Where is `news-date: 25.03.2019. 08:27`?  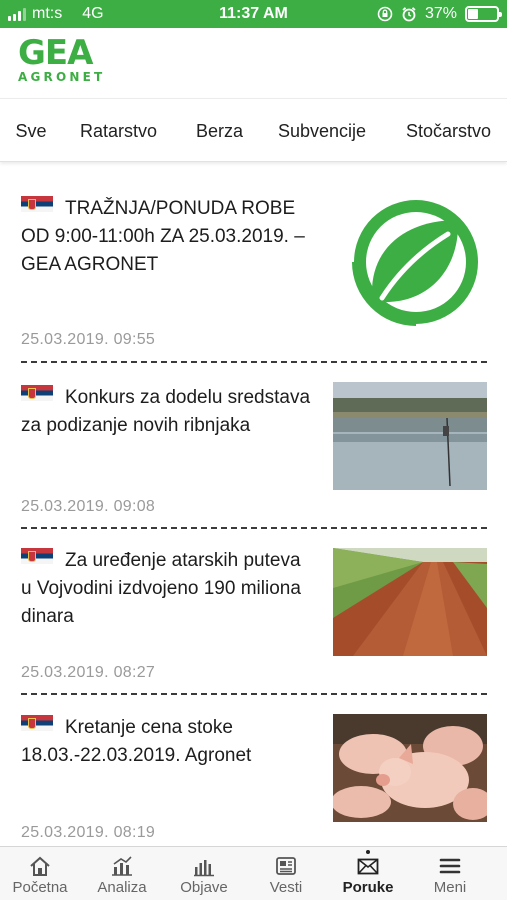 news-date: 25.03.2019. 08:27 is located at coordinates (88, 672).